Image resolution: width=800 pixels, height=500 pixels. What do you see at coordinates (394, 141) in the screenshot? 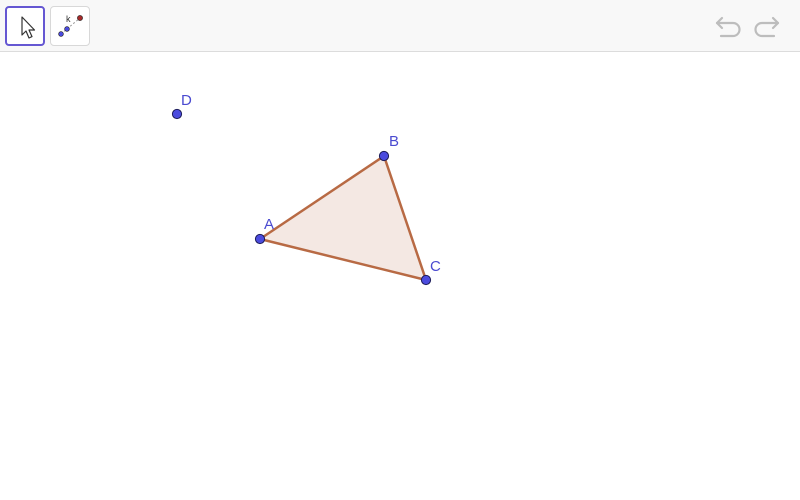
I see `point-b-label: B` at bounding box center [394, 141].